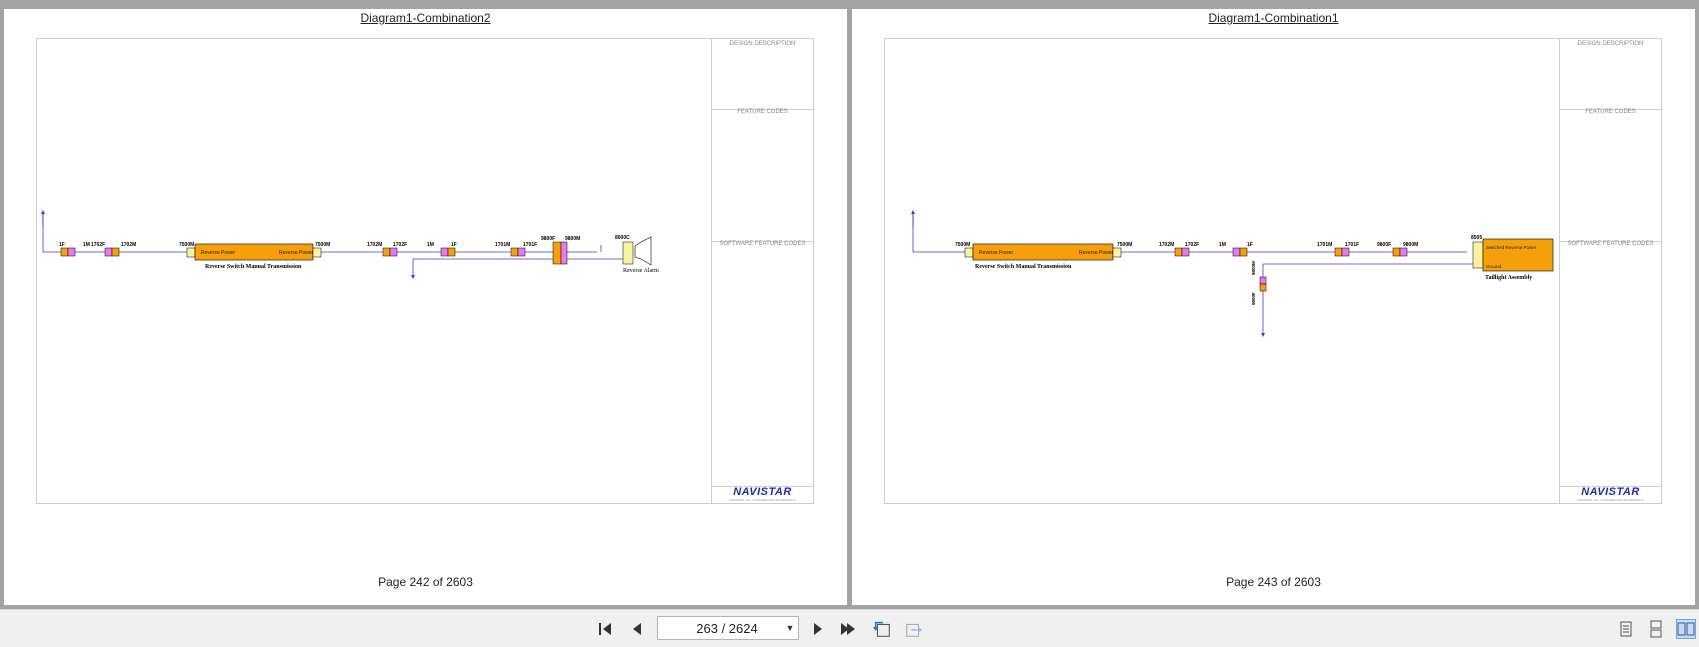  What do you see at coordinates (1494, 266) in the screenshot?
I see `taillight-inner-bottom: Ground` at bounding box center [1494, 266].